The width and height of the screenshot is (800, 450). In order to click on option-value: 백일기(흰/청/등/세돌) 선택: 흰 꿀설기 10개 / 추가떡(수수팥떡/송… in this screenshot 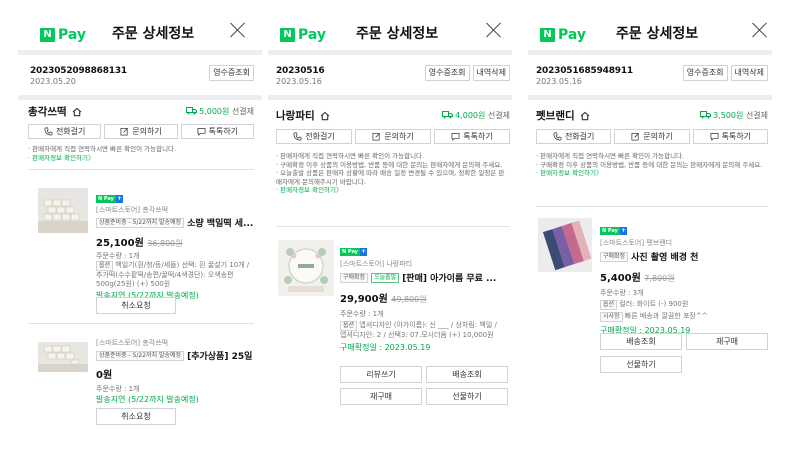, I will do `click(173, 274)`.